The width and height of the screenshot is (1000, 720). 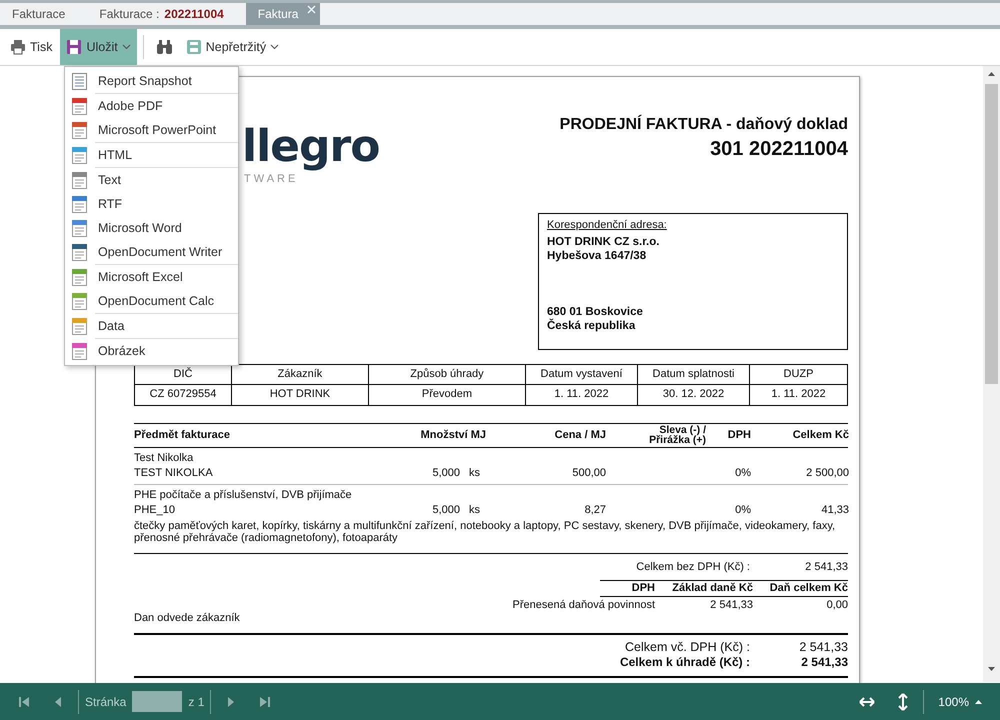 I want to click on table-cell: HOT DRINK, so click(x=300, y=395).